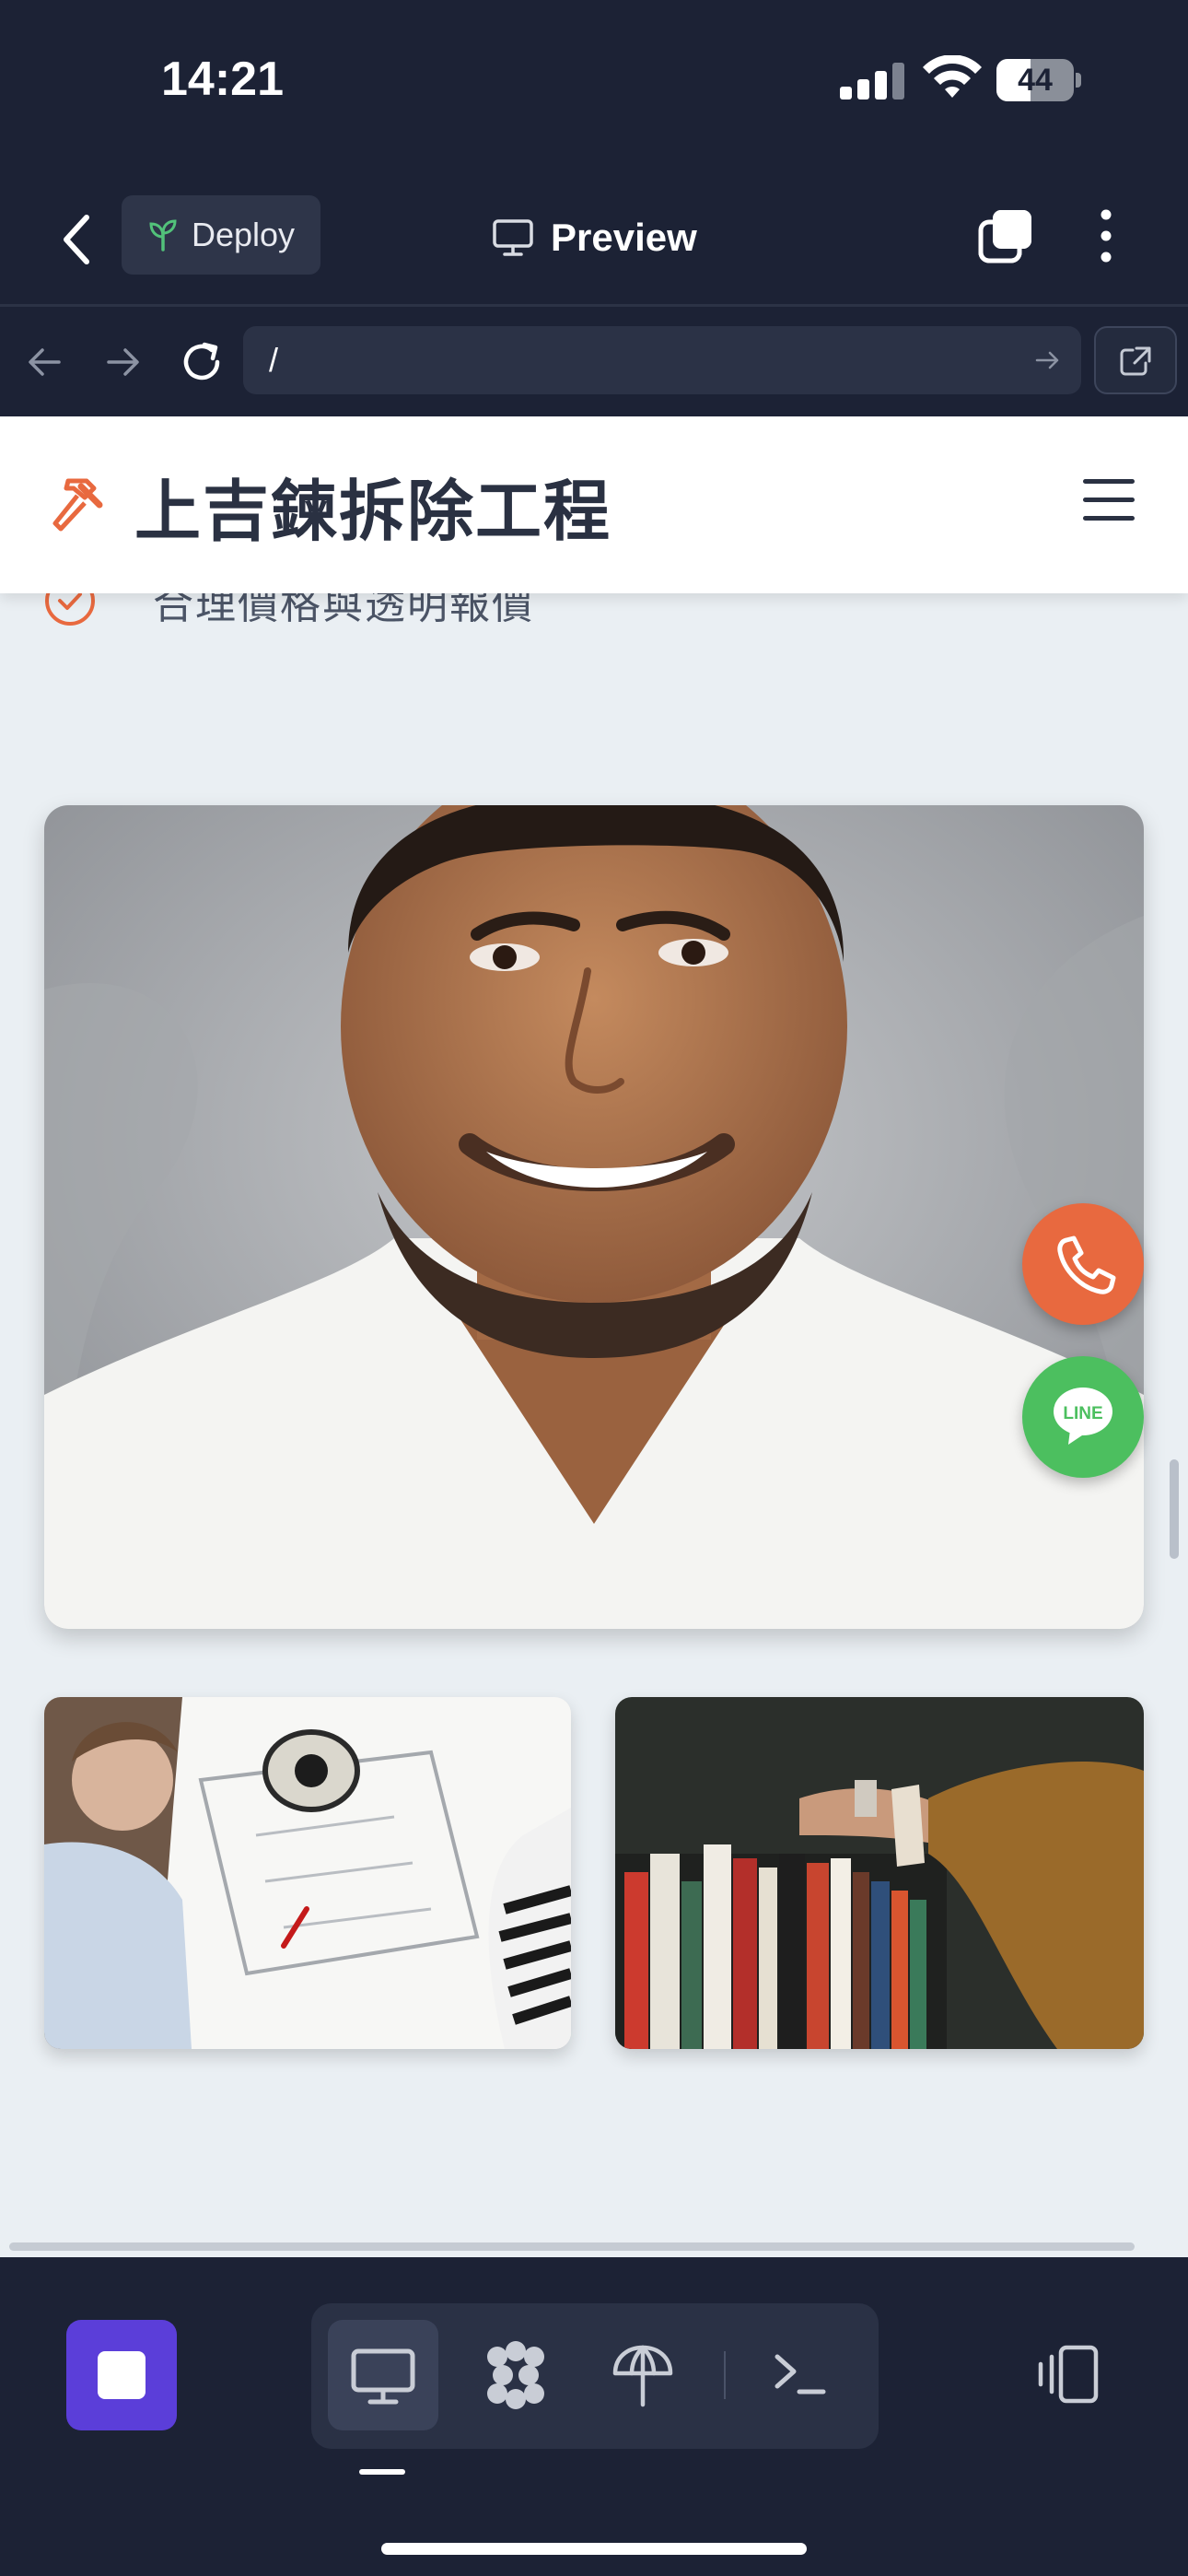 This screenshot has width=1188, height=2576. I want to click on url-text: /, so click(274, 360).